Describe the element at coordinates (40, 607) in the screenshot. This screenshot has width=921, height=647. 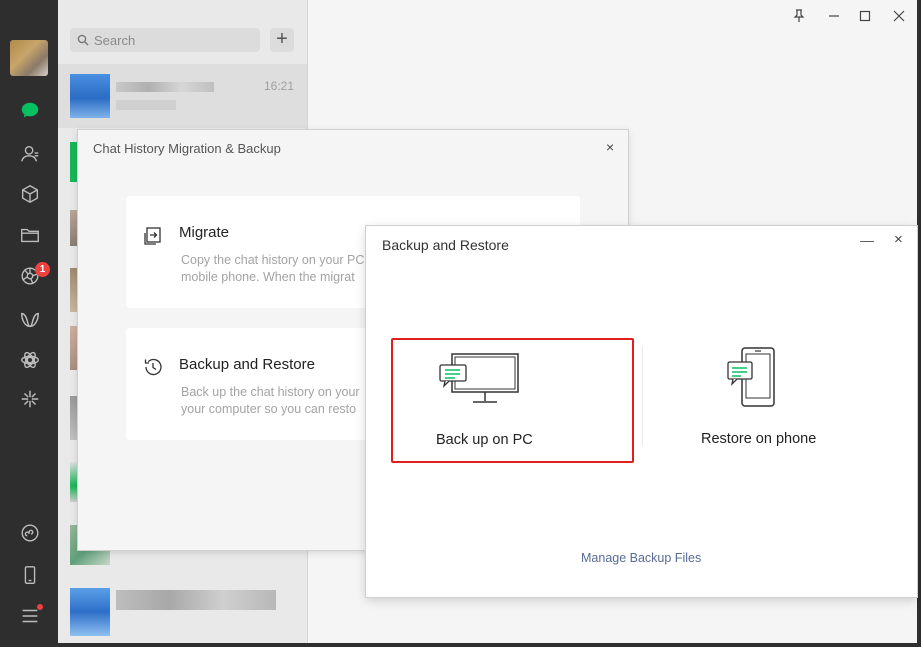
I see `menu-alert-dot` at that location.